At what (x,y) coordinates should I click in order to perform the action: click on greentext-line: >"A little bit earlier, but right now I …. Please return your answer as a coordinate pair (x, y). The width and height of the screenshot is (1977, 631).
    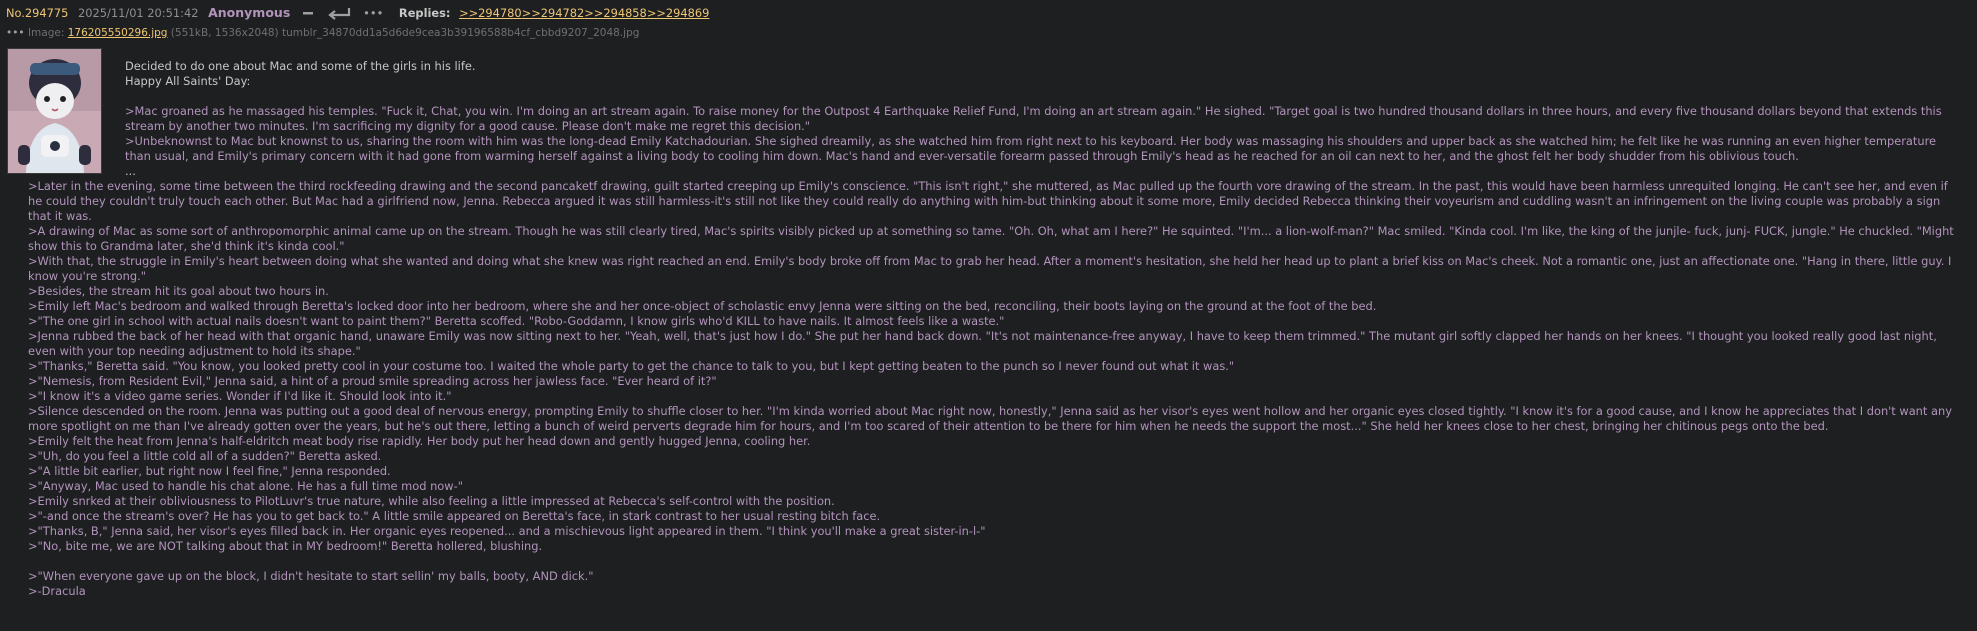
    Looking at the image, I should click on (209, 471).